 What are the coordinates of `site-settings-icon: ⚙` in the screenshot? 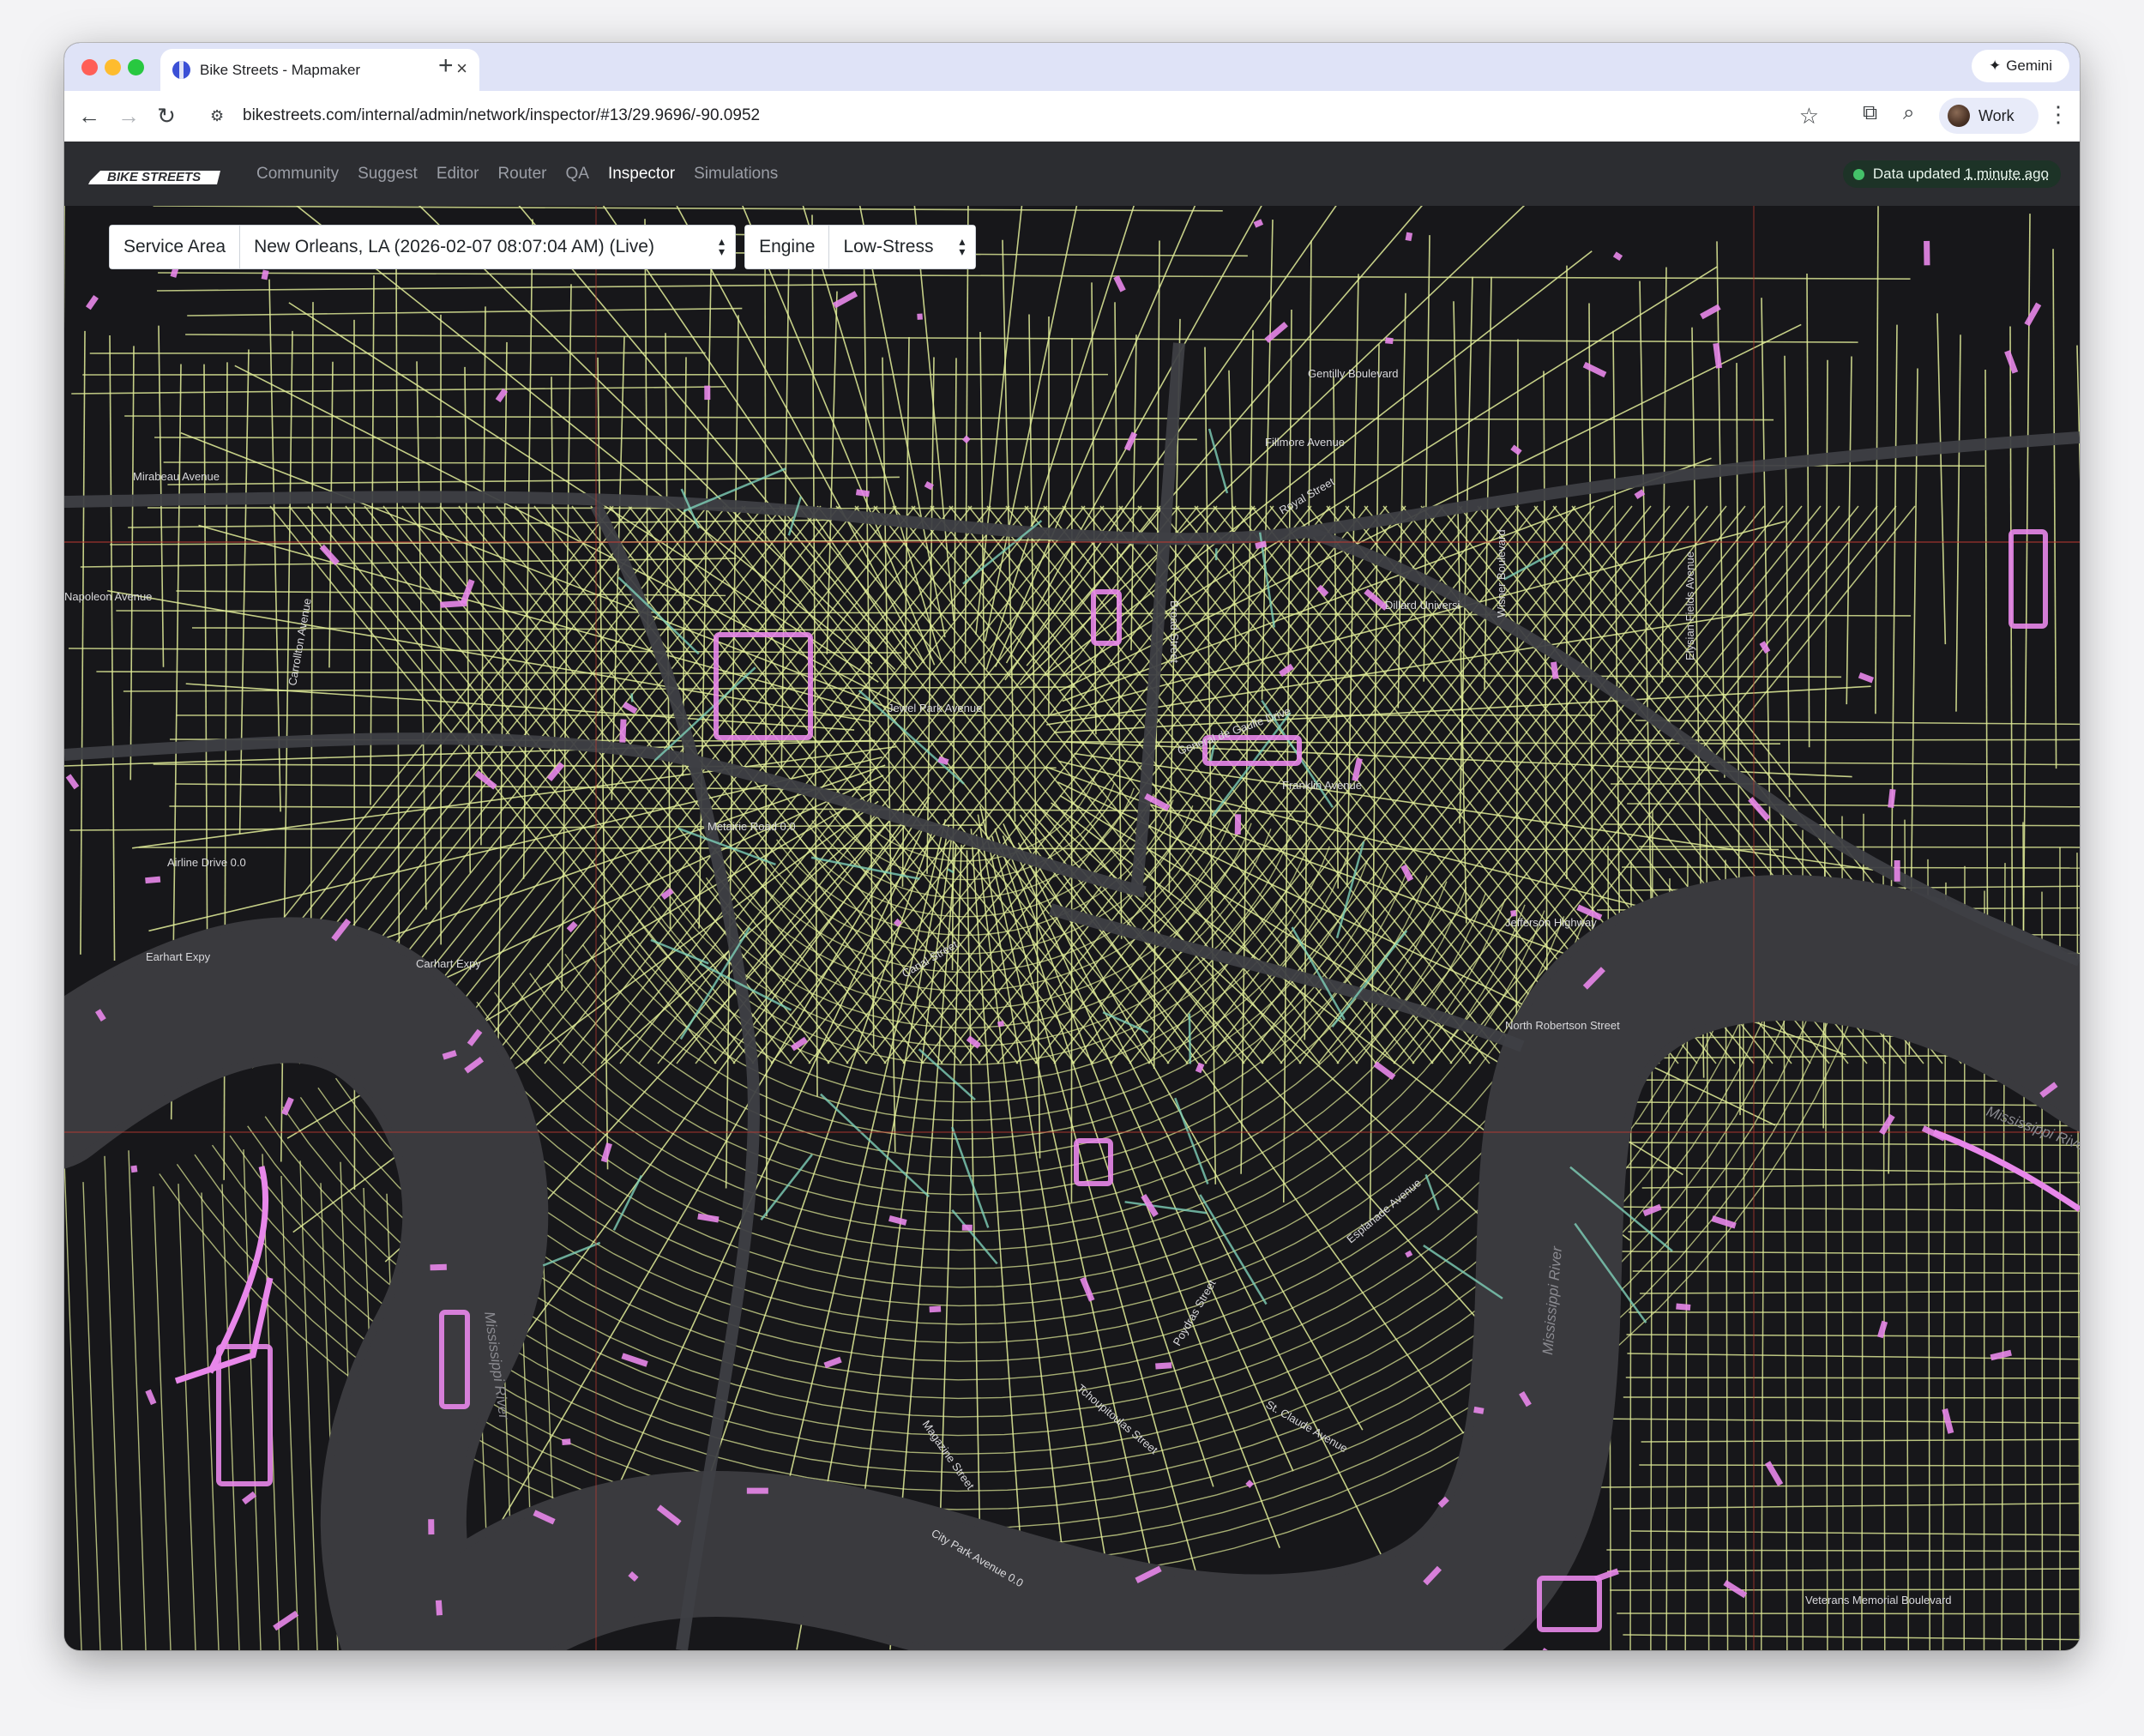 It's located at (221, 115).